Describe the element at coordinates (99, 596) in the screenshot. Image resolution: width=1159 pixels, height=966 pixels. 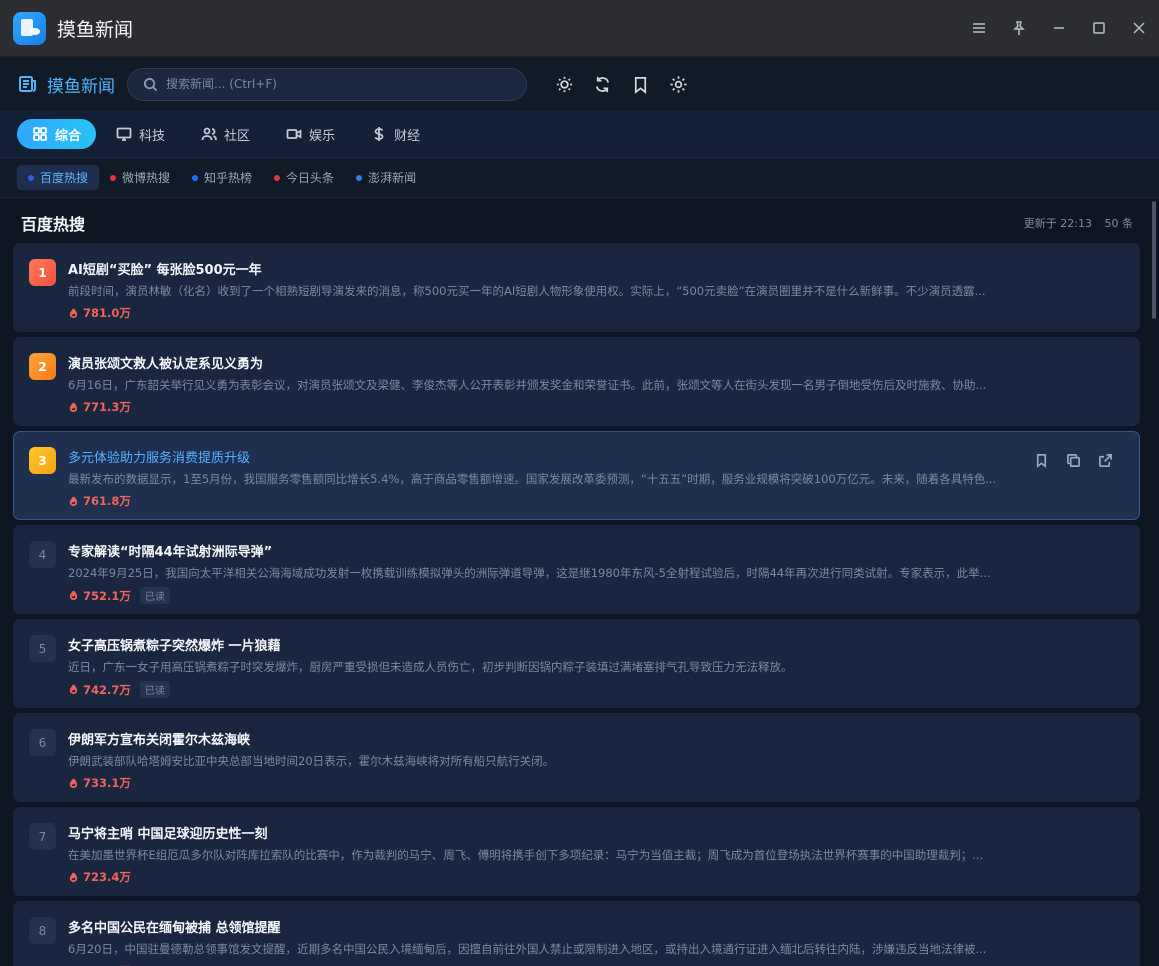
I see `hot-score: 752.1万` at that location.